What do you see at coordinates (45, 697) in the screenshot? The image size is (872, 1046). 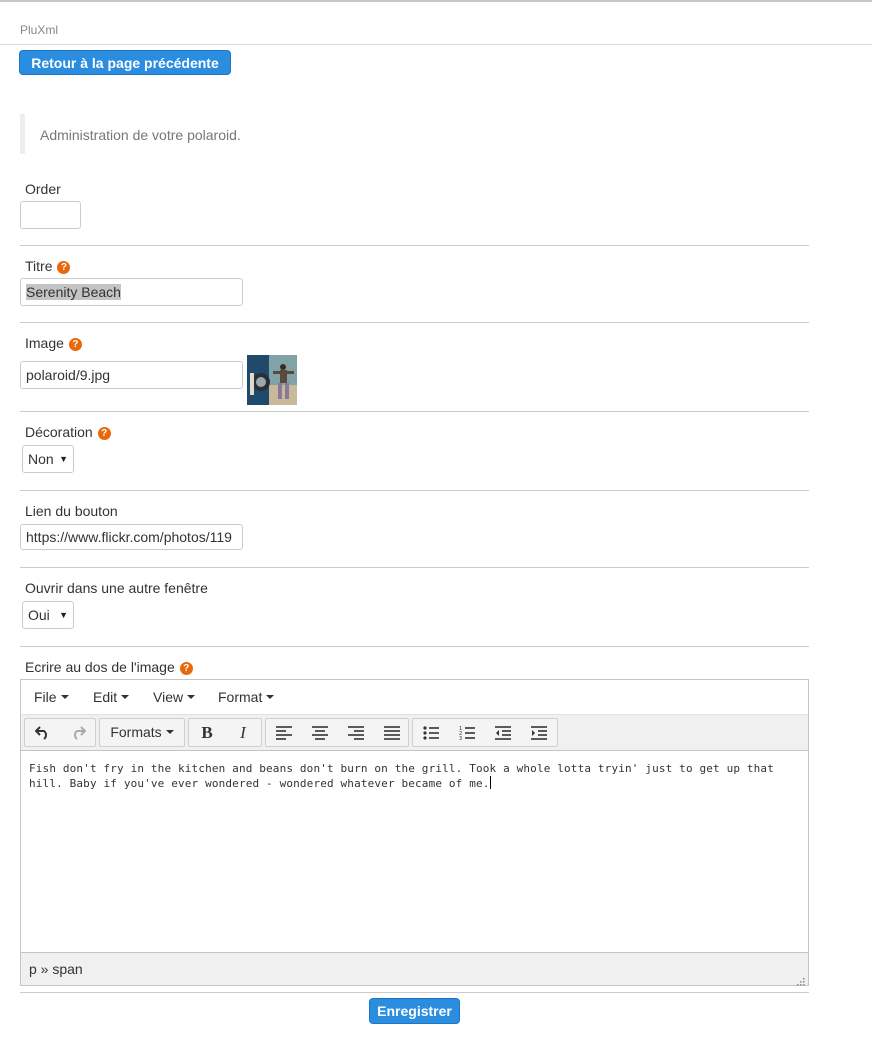 I see `menu-file-label: File` at bounding box center [45, 697].